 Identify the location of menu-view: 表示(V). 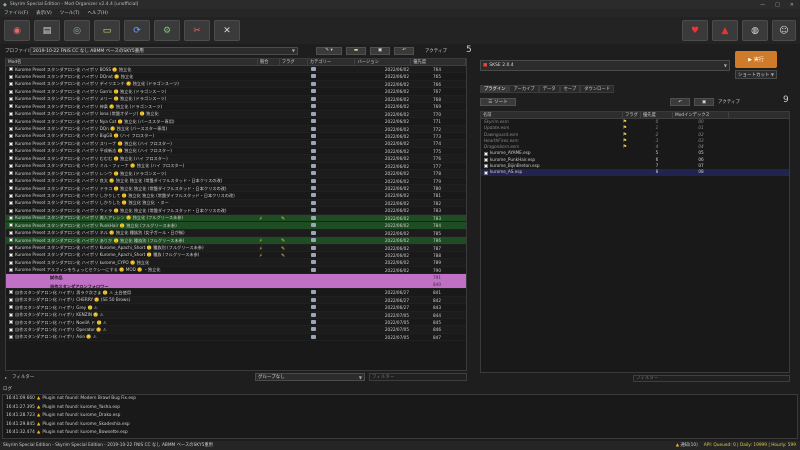
(44, 13).